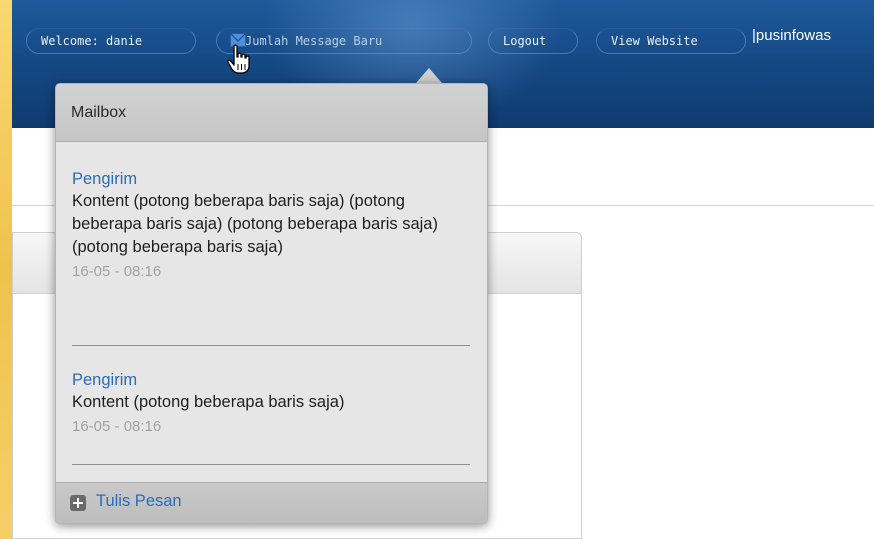  What do you see at coordinates (271, 113) in the screenshot?
I see `mailbox-title: Mailbox` at bounding box center [271, 113].